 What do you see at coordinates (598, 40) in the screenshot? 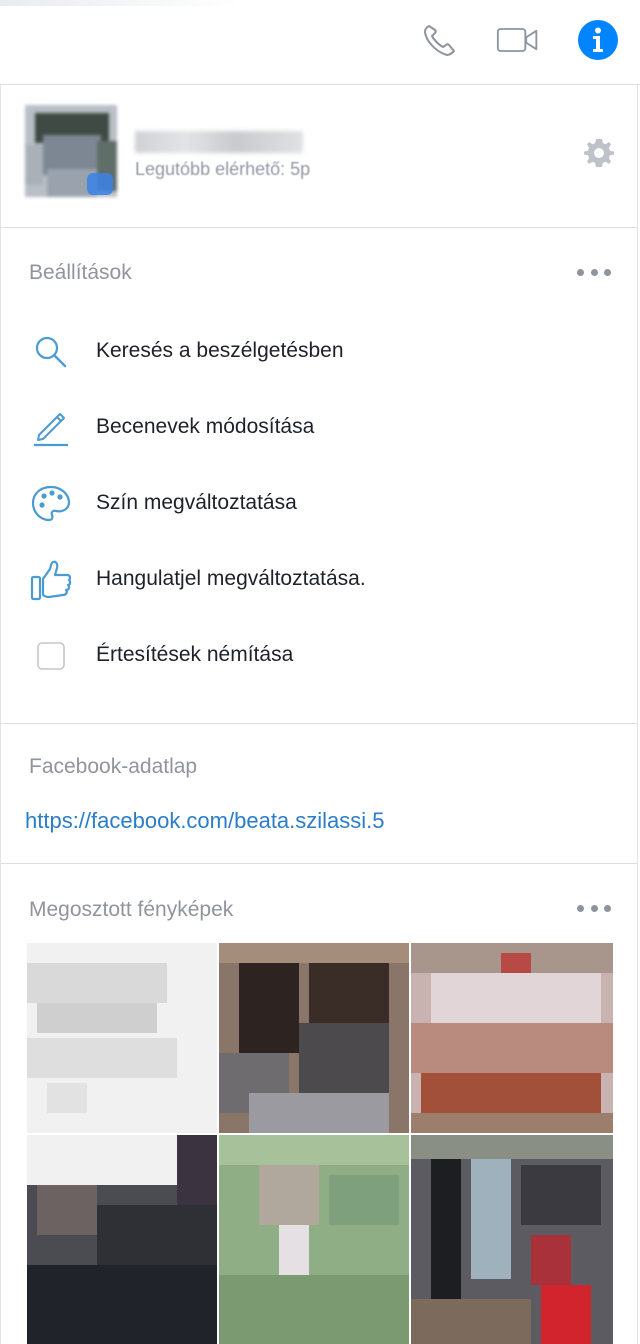
I see `info-icon` at bounding box center [598, 40].